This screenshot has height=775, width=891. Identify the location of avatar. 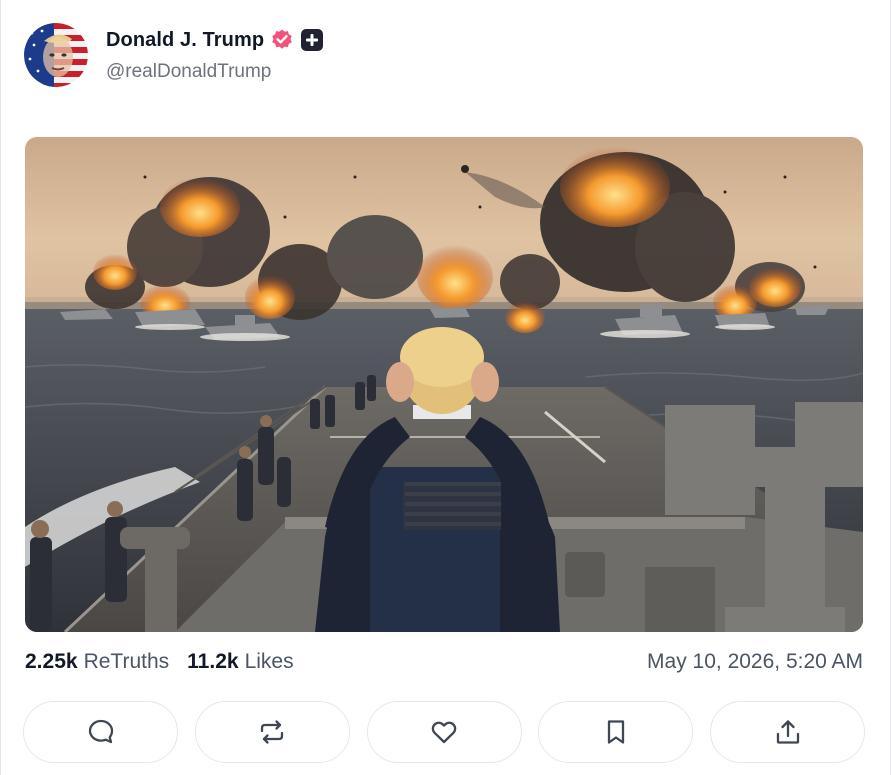
(56, 55).